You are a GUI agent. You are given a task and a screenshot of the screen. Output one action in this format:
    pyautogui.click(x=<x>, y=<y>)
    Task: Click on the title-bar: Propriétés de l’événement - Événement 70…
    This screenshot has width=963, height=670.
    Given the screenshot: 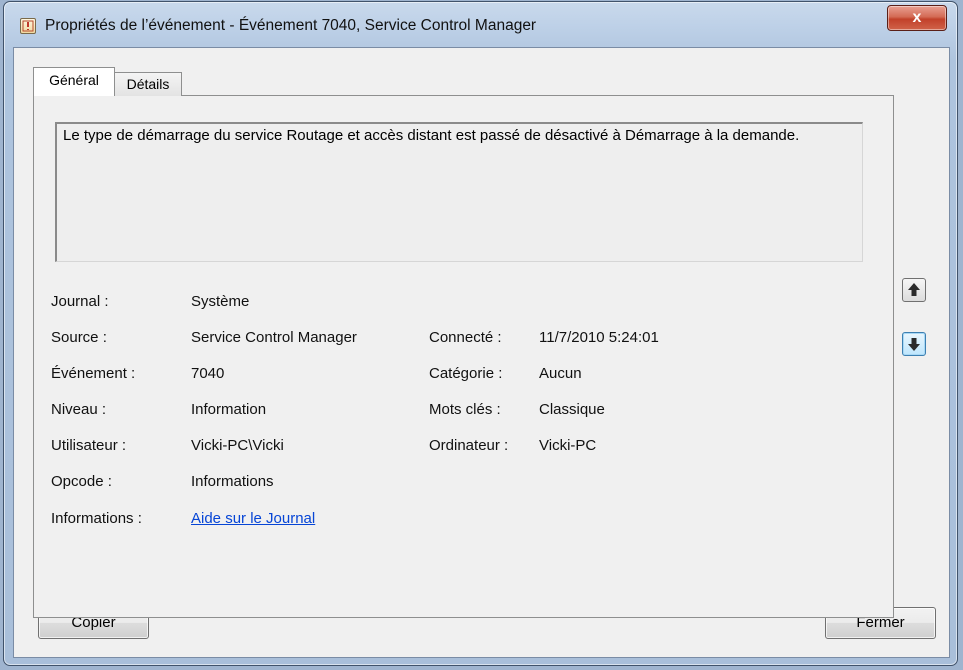 What is the action you would take?
    pyautogui.click(x=480, y=25)
    